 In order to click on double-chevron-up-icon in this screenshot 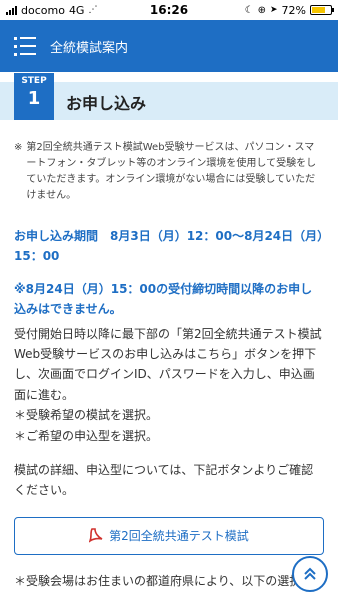, I will do `click(310, 573)`.